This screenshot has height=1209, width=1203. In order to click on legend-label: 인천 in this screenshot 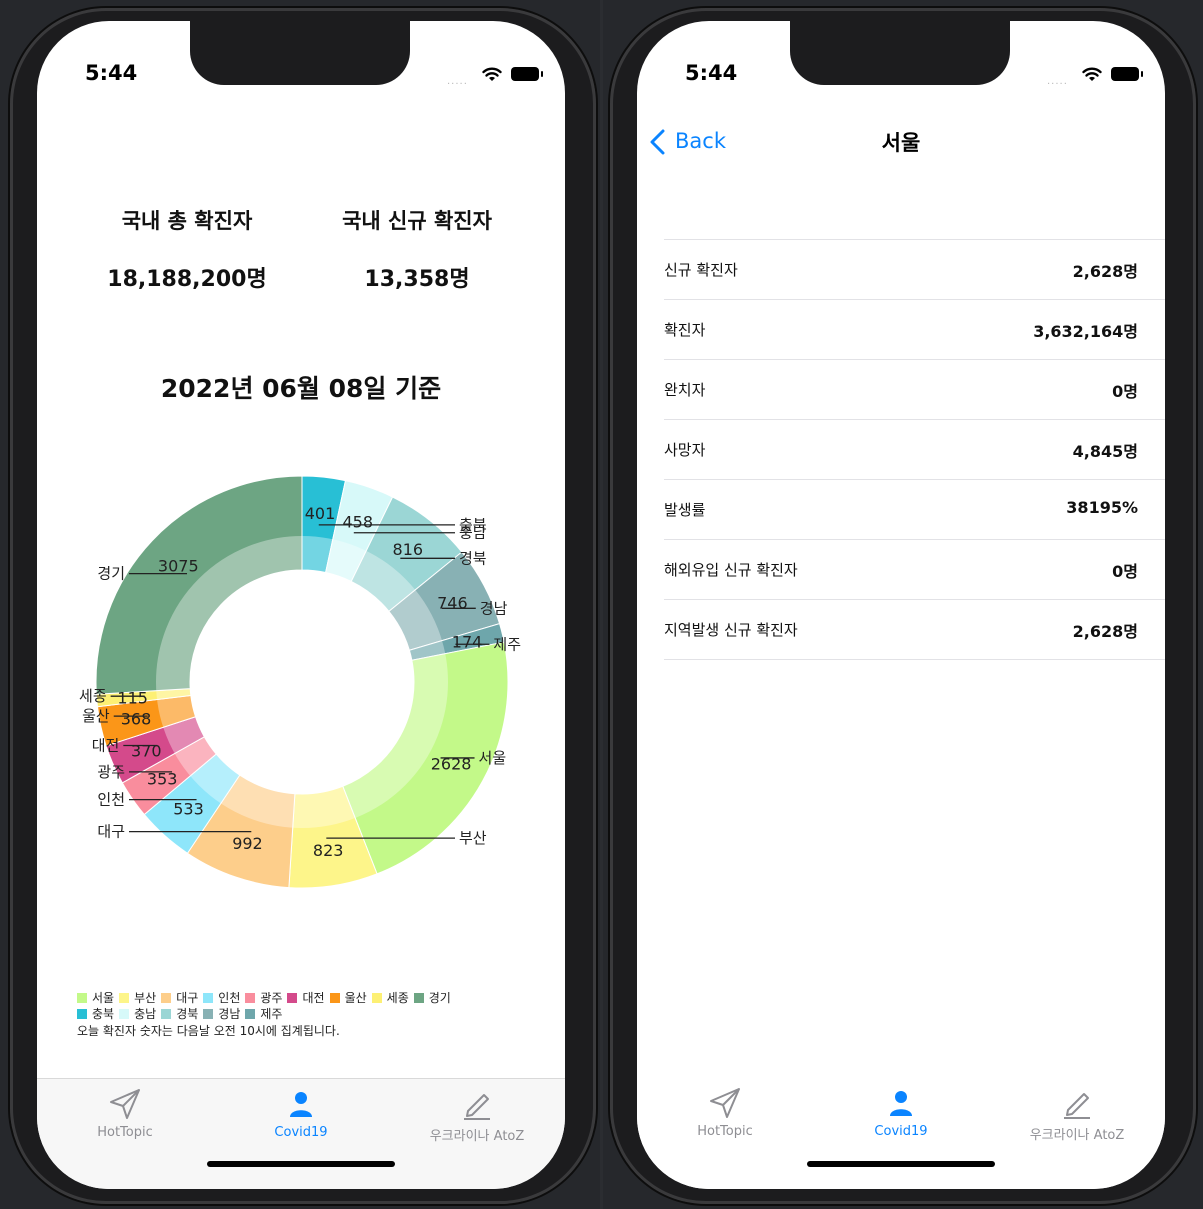, I will do `click(229, 998)`.